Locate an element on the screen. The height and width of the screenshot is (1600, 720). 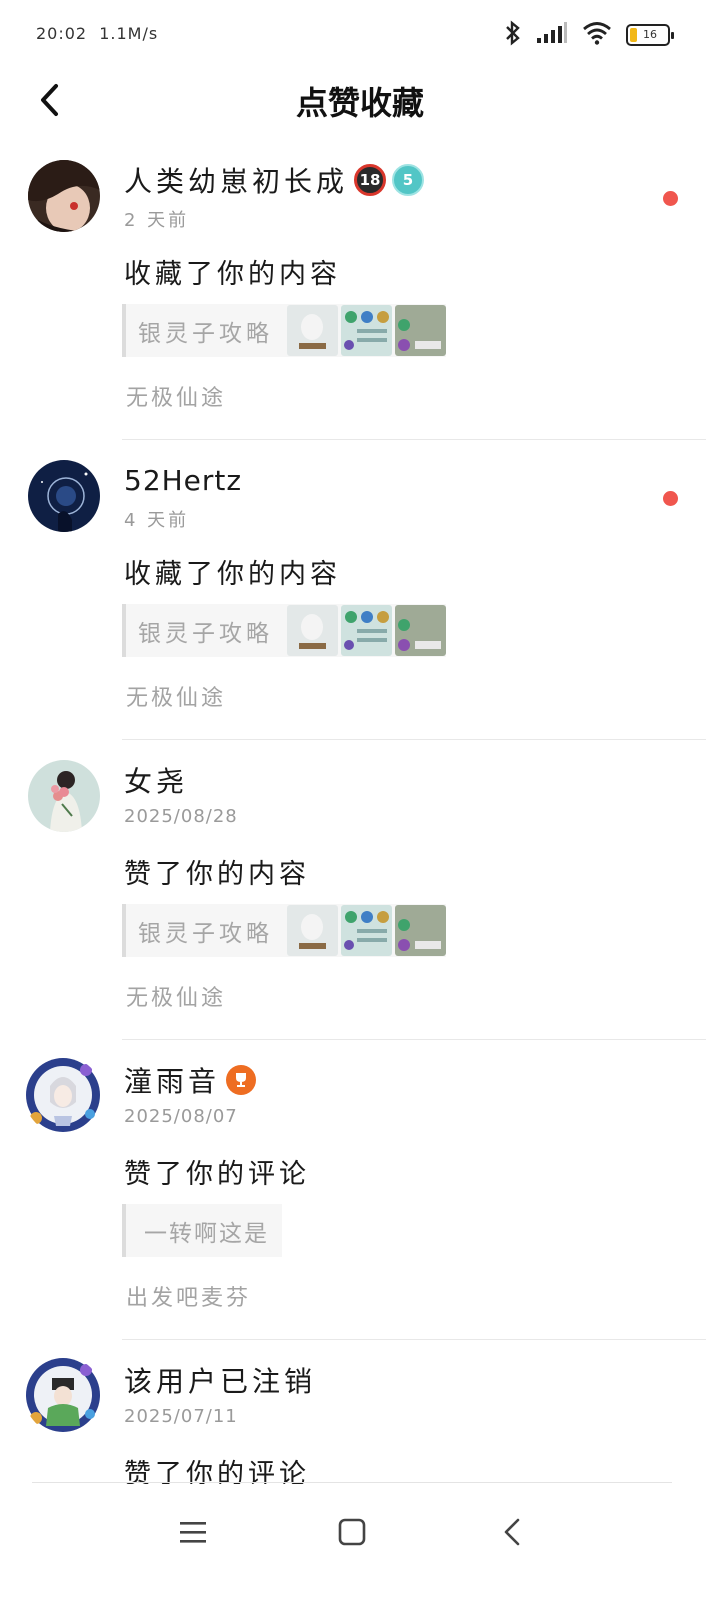
comment-card: 一转啊这是 is located at coordinates (202, 1230).